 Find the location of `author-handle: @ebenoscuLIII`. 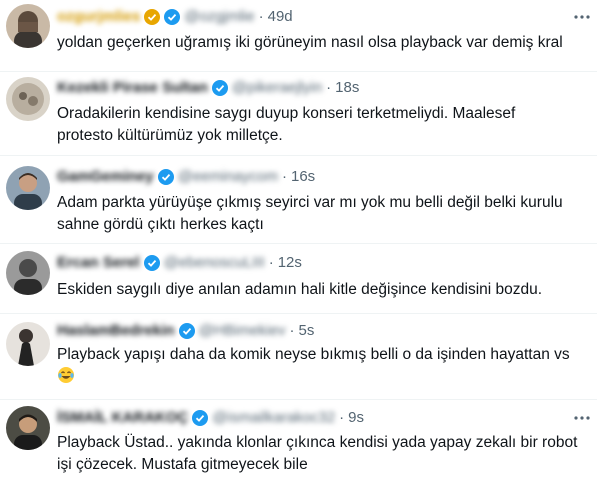

author-handle: @ebenoscuLIII is located at coordinates (214, 262).